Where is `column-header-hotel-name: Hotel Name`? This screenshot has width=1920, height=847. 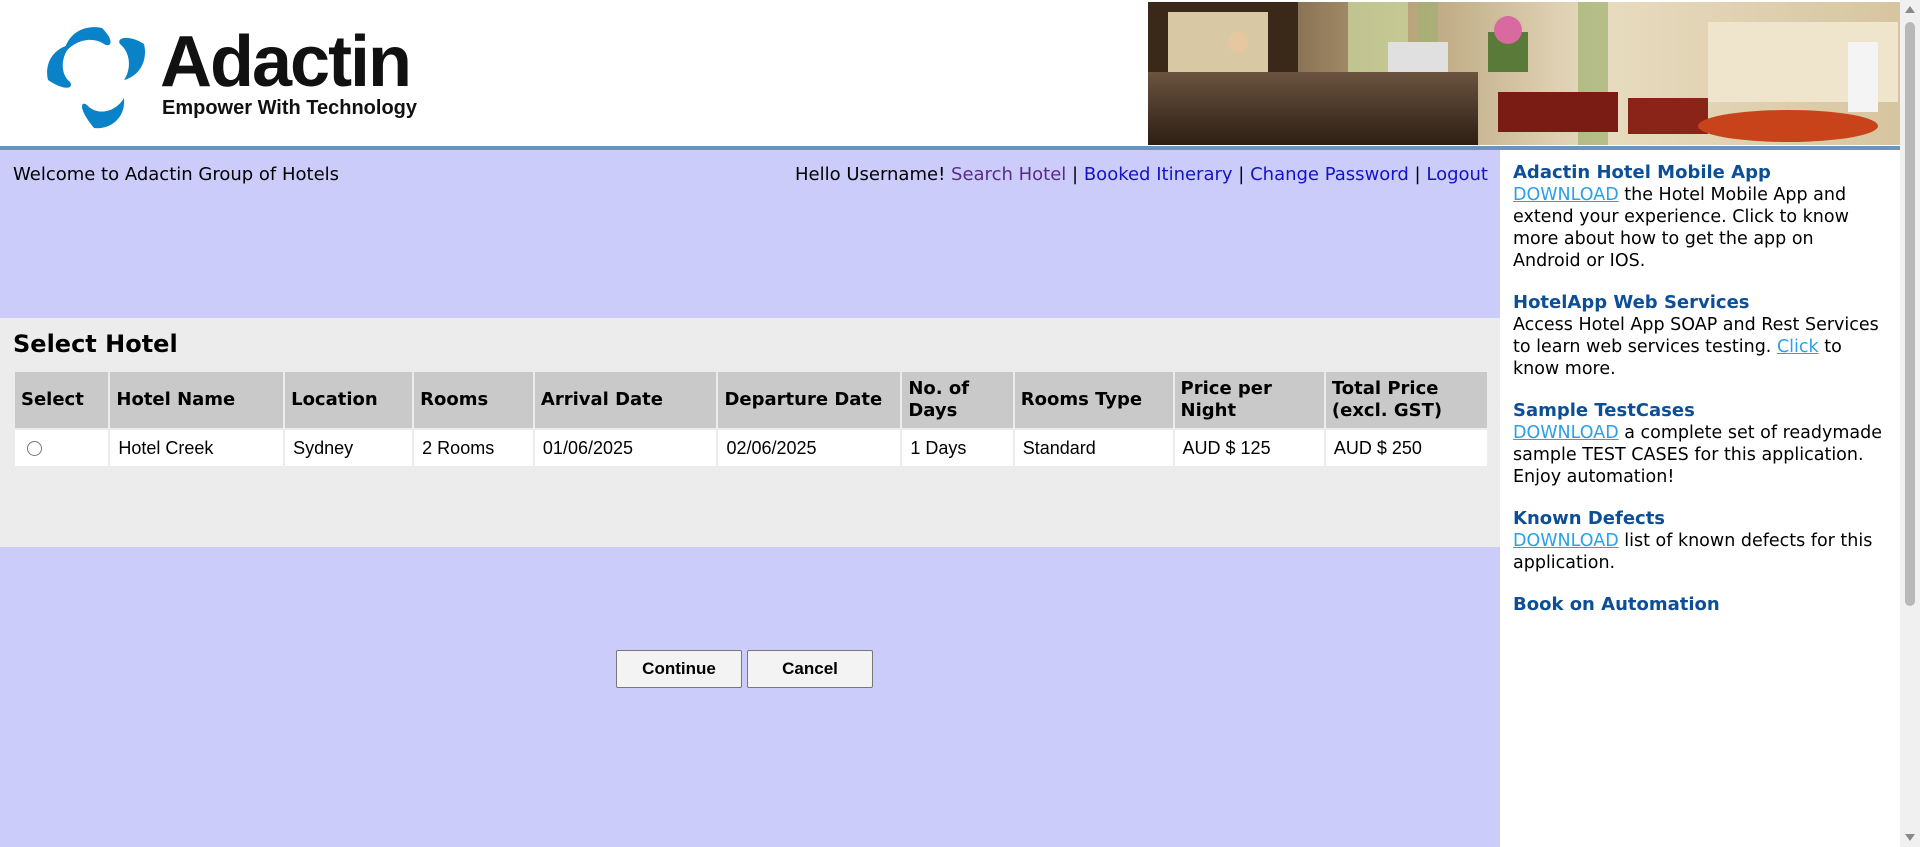
column-header-hotel-name: Hotel Name is located at coordinates (197, 400).